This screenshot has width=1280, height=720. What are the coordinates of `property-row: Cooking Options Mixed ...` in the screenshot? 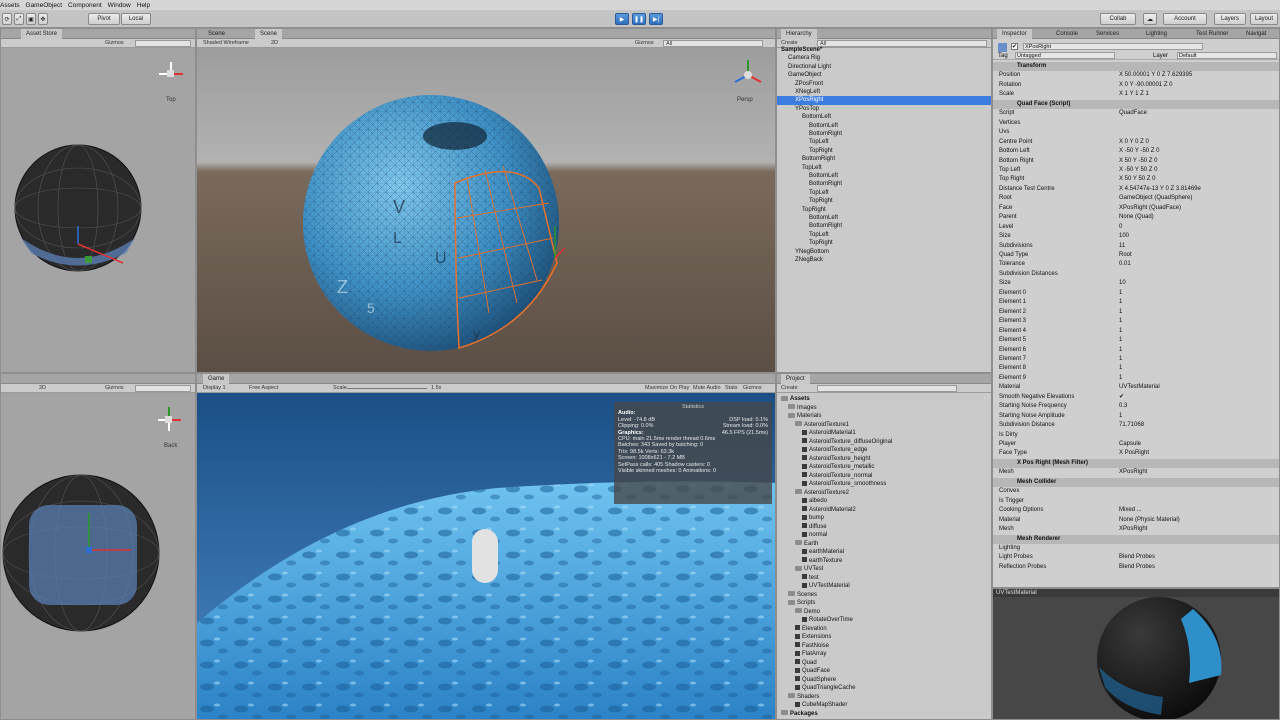 It's located at (1136, 510).